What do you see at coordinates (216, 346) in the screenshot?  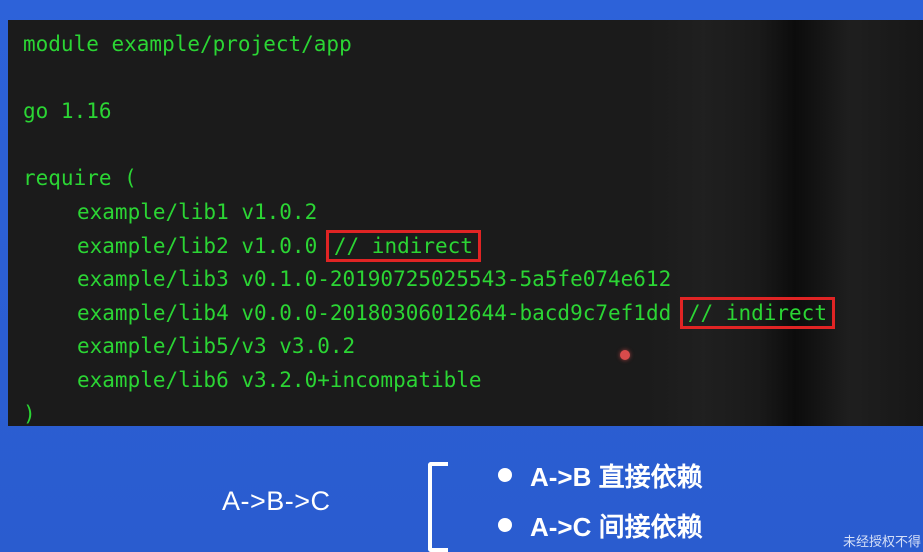 I see `code-line-lib5: example/lib5/v3 v3.0.2` at bounding box center [216, 346].